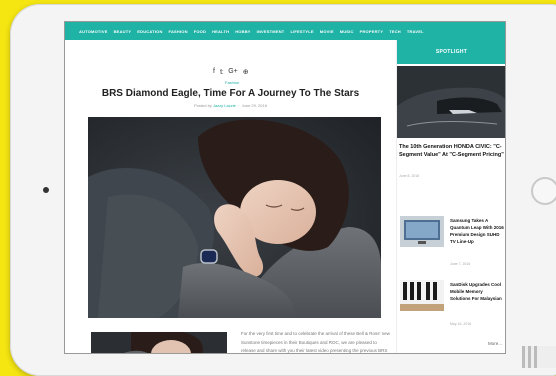  What do you see at coordinates (422, 295) in the screenshot?
I see `keyboard-thumbnail` at bounding box center [422, 295].